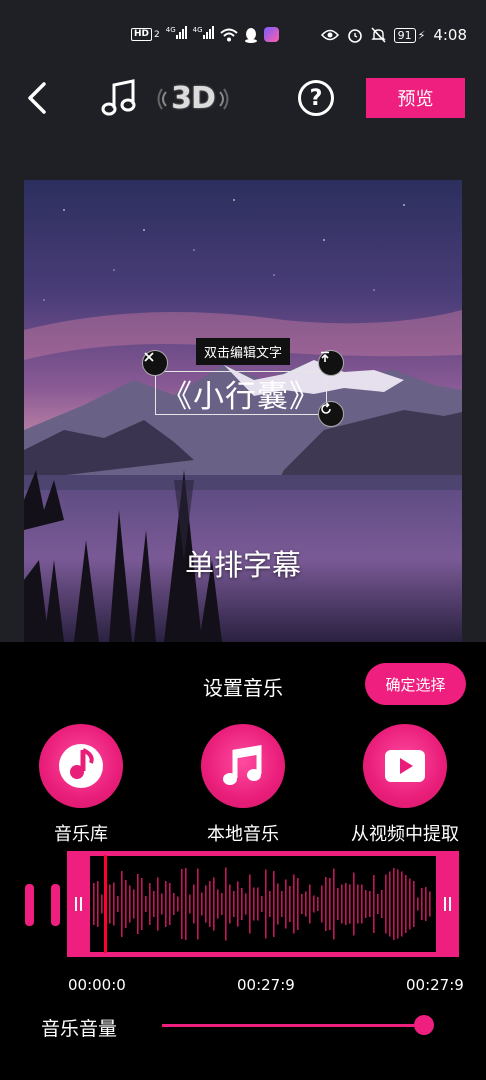 The image size is (486, 1080). I want to click on bring-to-top-button, so click(331, 363).